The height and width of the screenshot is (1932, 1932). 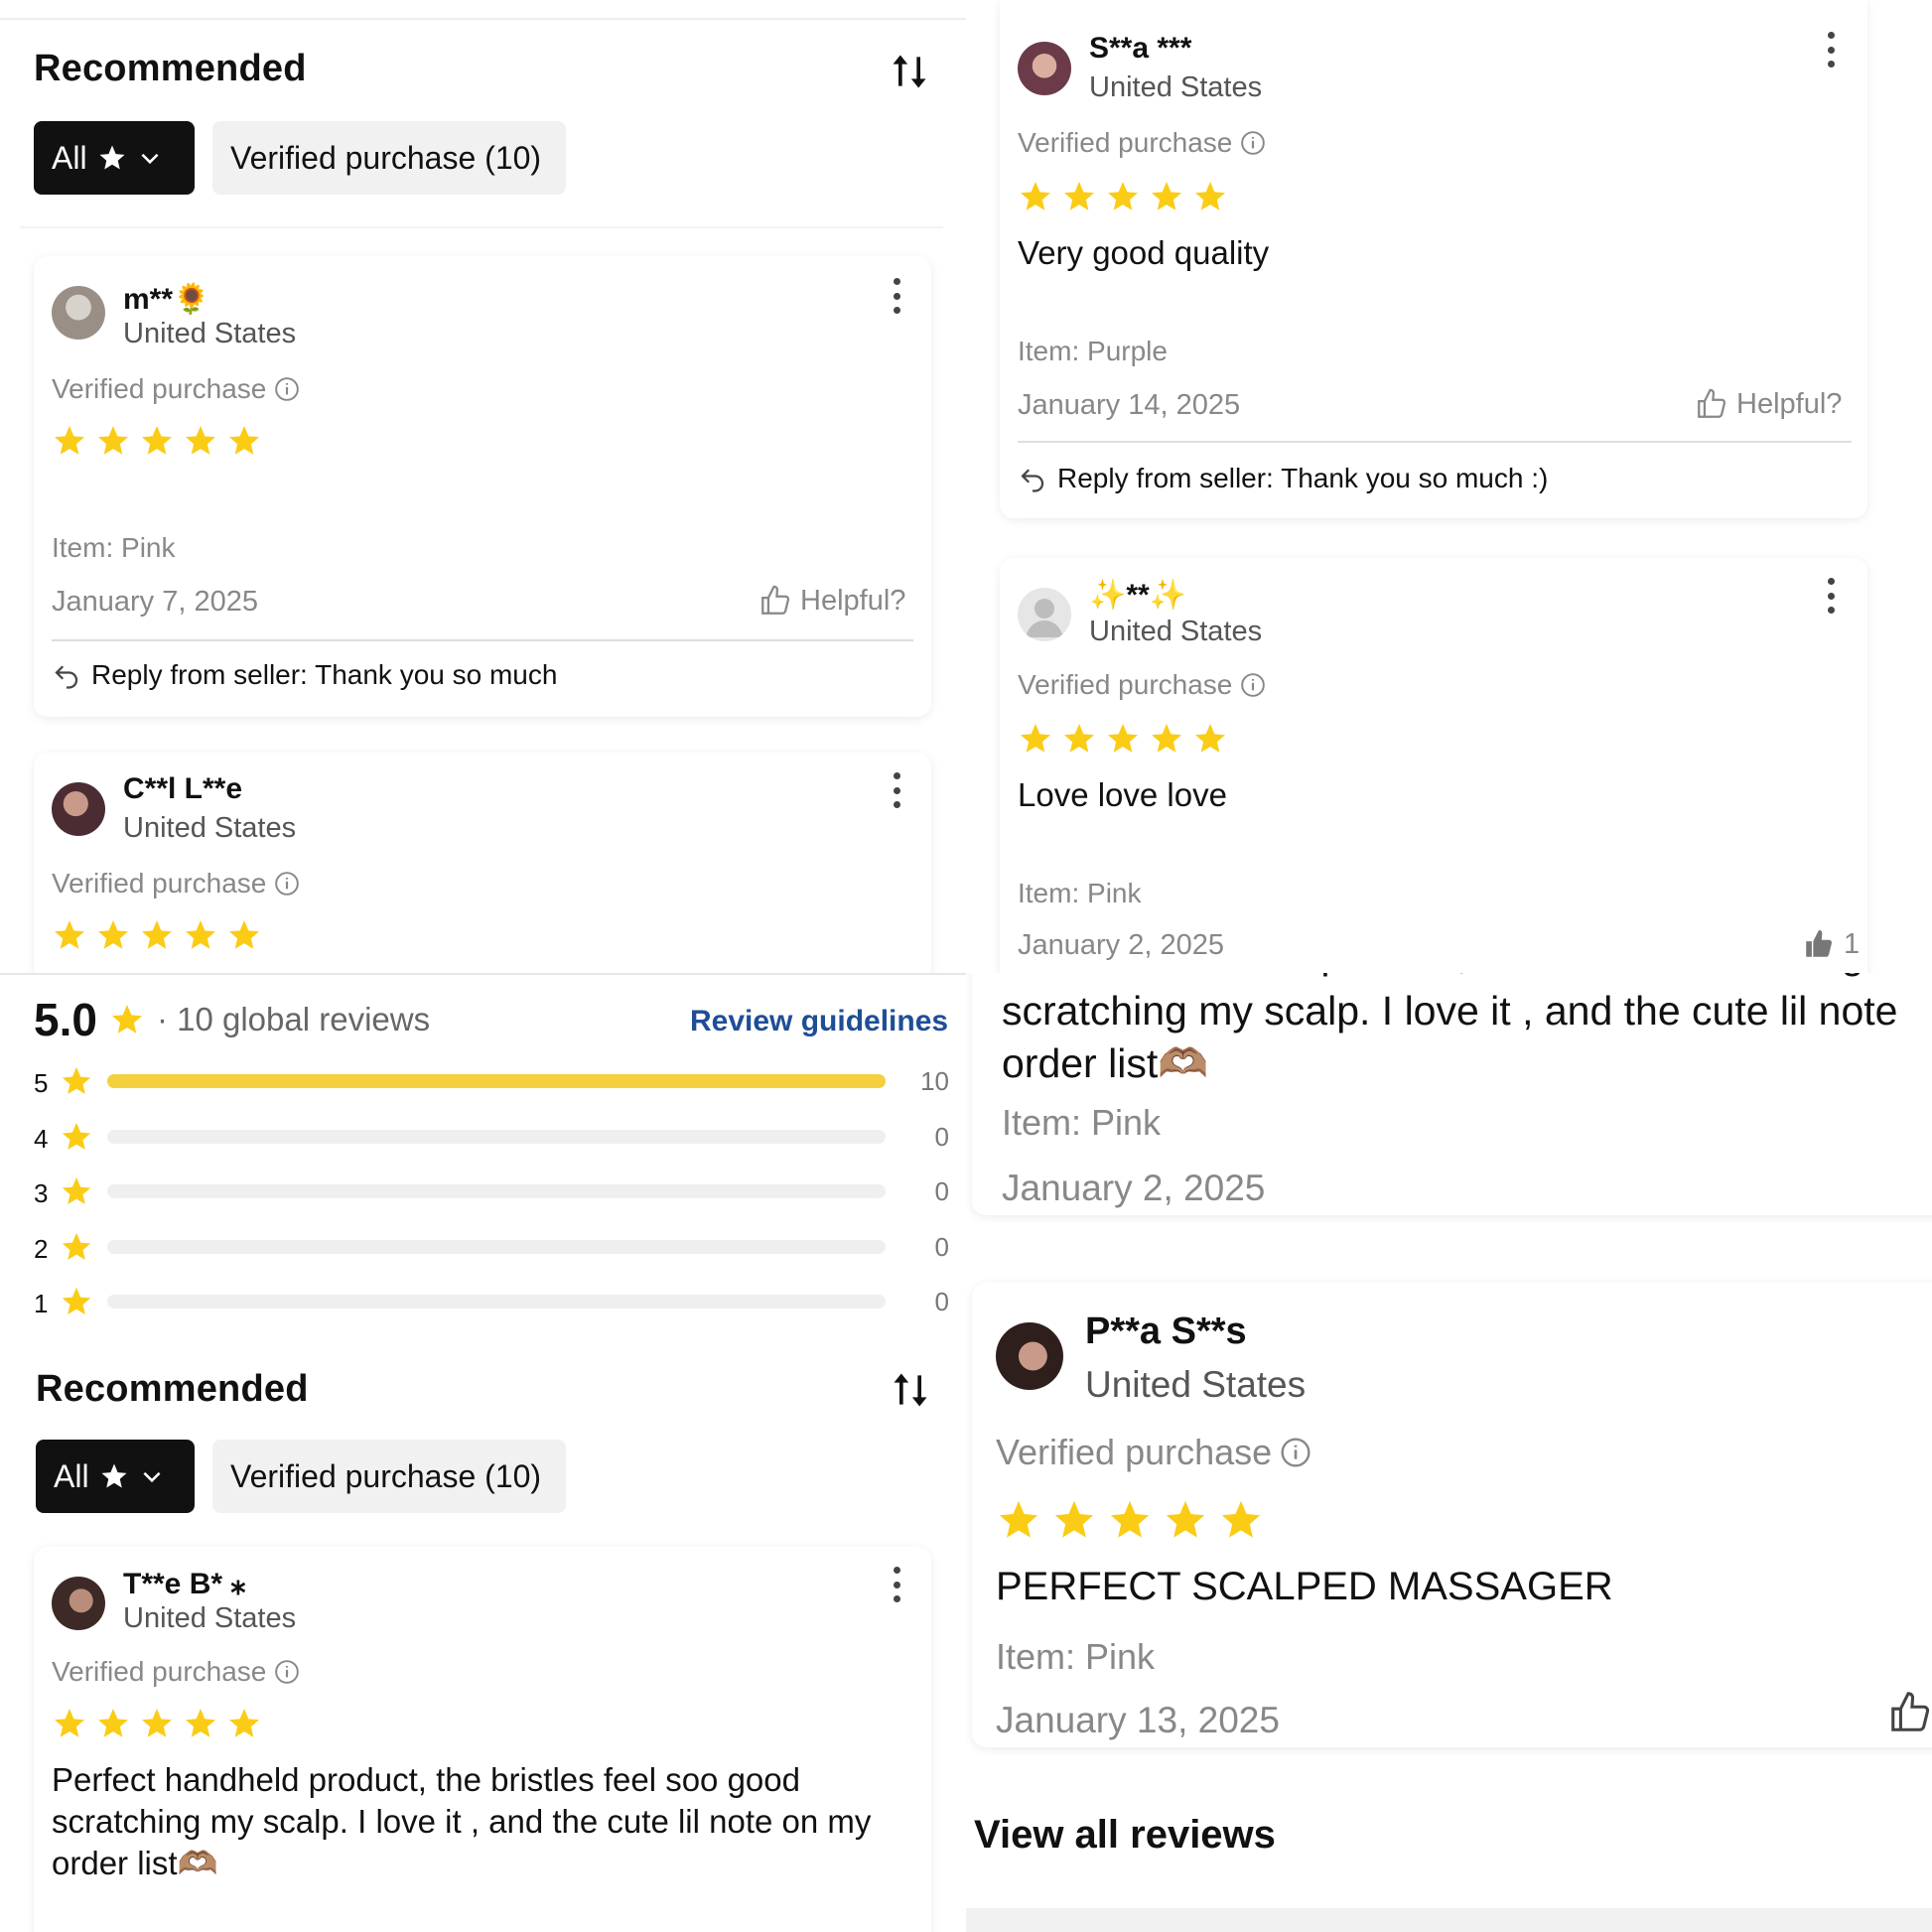 I want to click on helpful-count: 1, so click(x=1852, y=943).